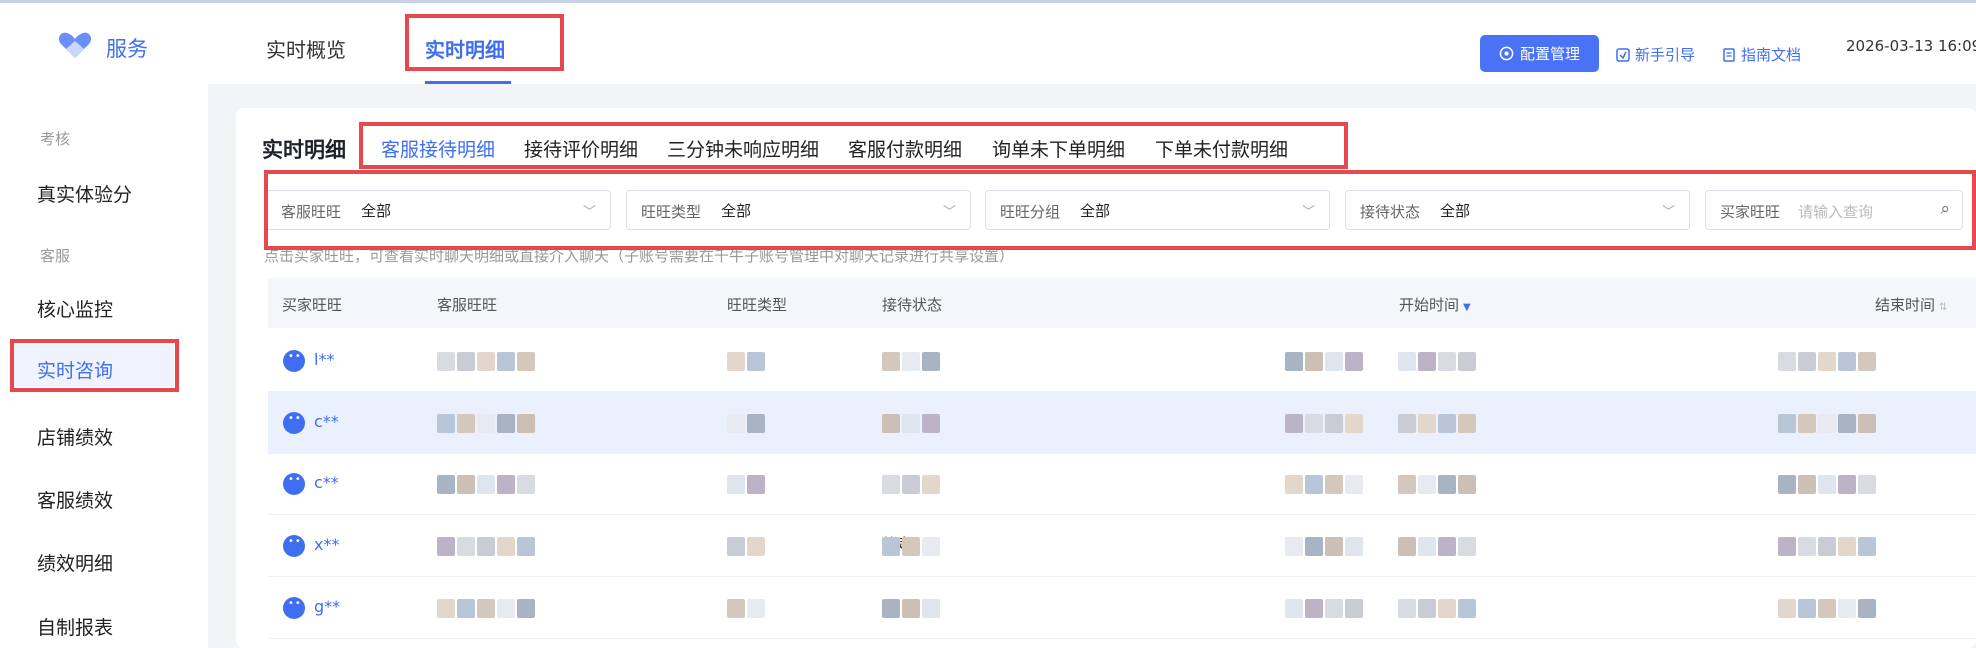  I want to click on sidebar-item-real-experience: 真实体验分, so click(84, 193).